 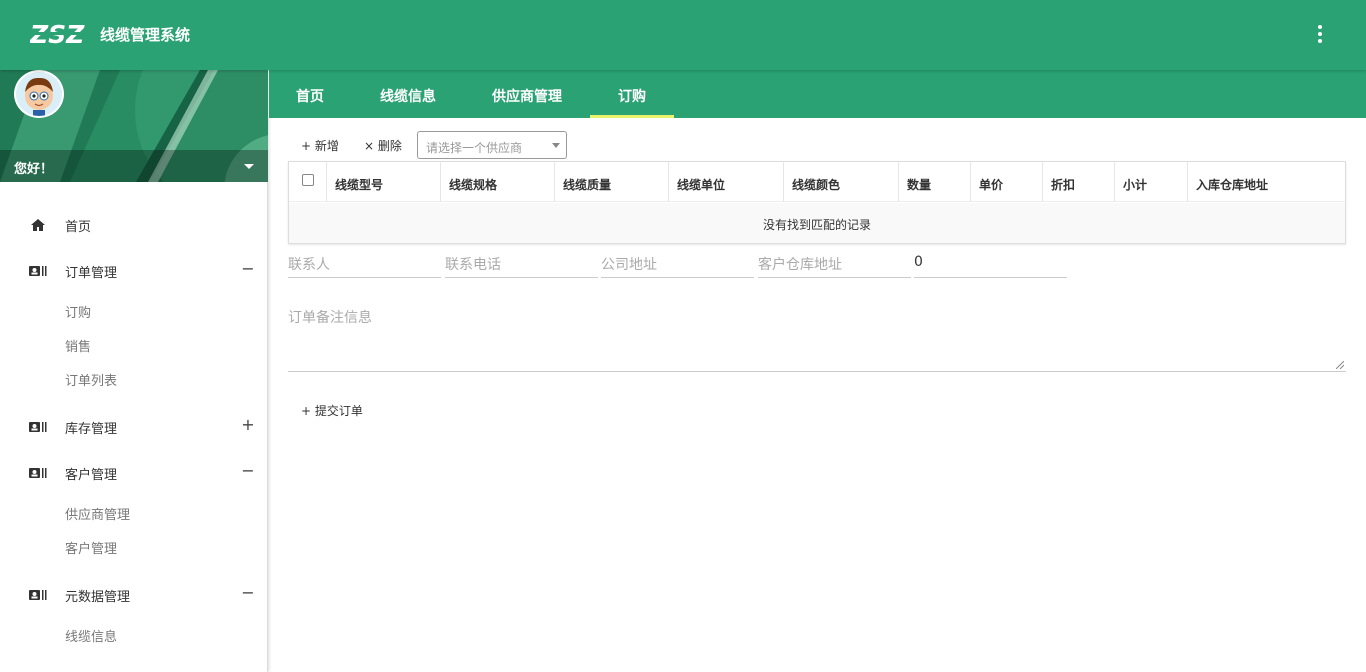 What do you see at coordinates (817, 336) in the screenshot?
I see `order-remark-textarea: 订单备注信息` at bounding box center [817, 336].